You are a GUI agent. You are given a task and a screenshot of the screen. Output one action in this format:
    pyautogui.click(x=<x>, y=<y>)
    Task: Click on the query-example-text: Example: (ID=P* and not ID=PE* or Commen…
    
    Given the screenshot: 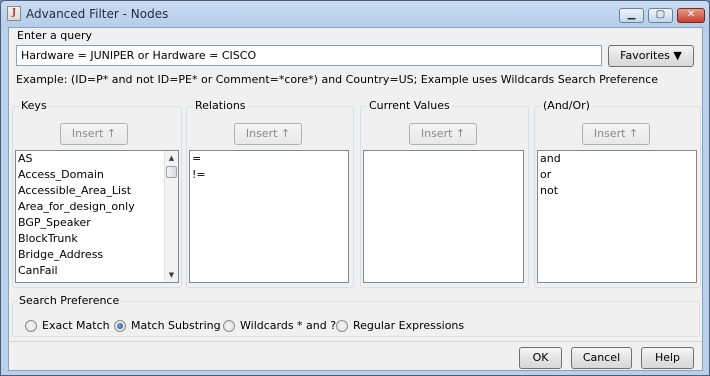 What is the action you would take?
    pyautogui.click(x=337, y=79)
    